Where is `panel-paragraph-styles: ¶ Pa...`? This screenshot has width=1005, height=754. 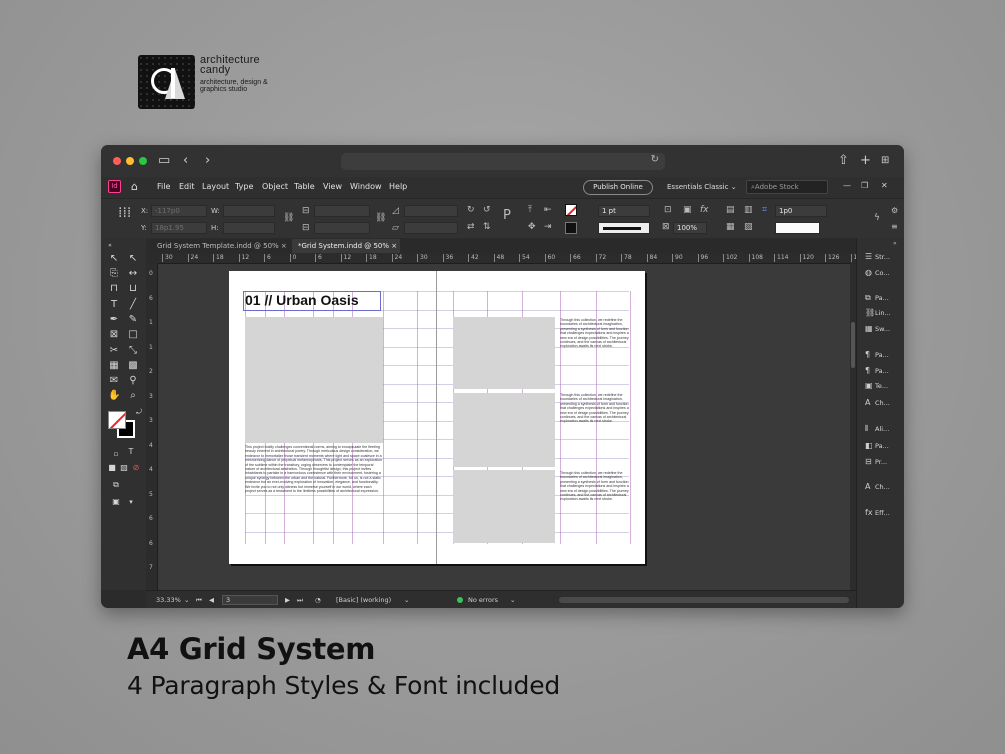 panel-paragraph-styles: ¶ Pa... is located at coordinates (877, 355).